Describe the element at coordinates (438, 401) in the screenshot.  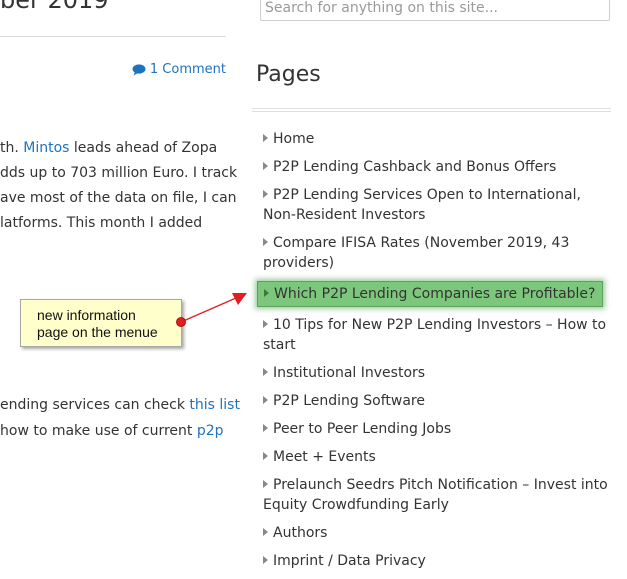
I see `page-link-software: P2P Lending Software` at that location.